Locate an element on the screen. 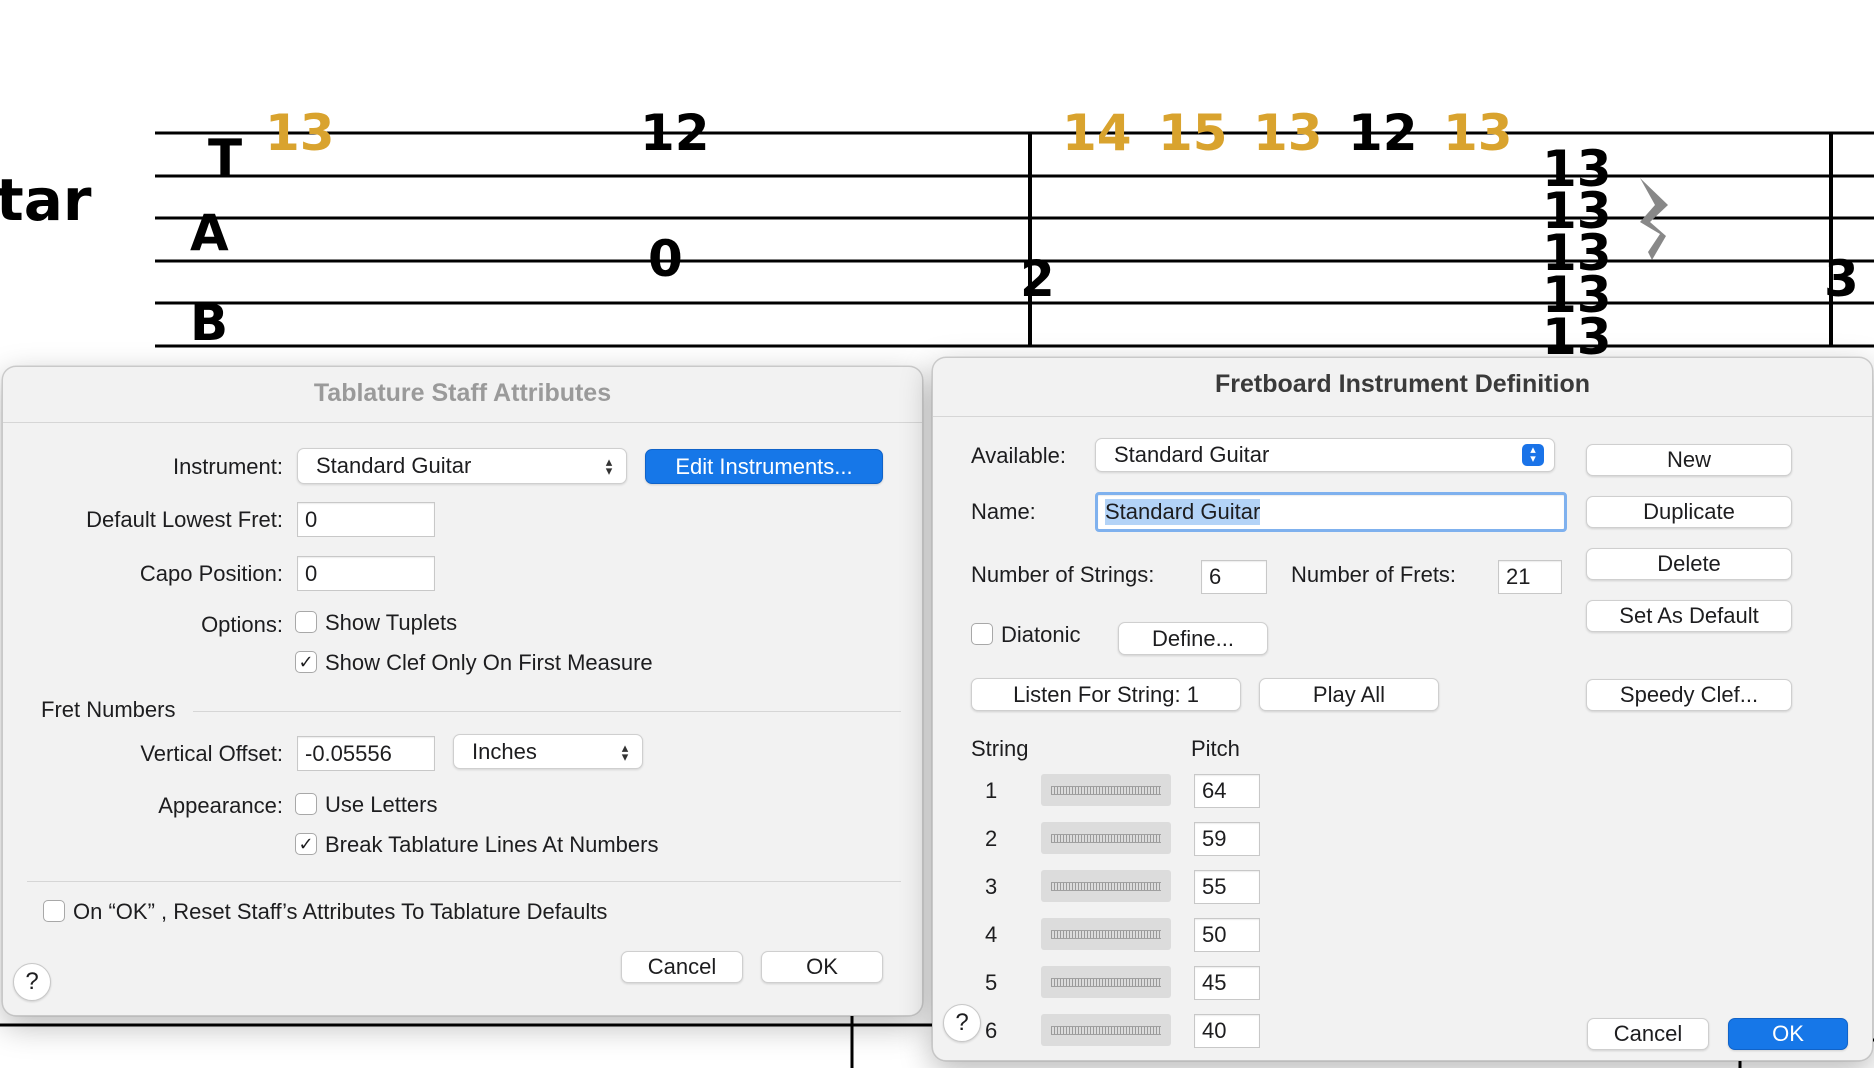 The image size is (1874, 1068). instrument-label: Instrument: is located at coordinates (227, 466).